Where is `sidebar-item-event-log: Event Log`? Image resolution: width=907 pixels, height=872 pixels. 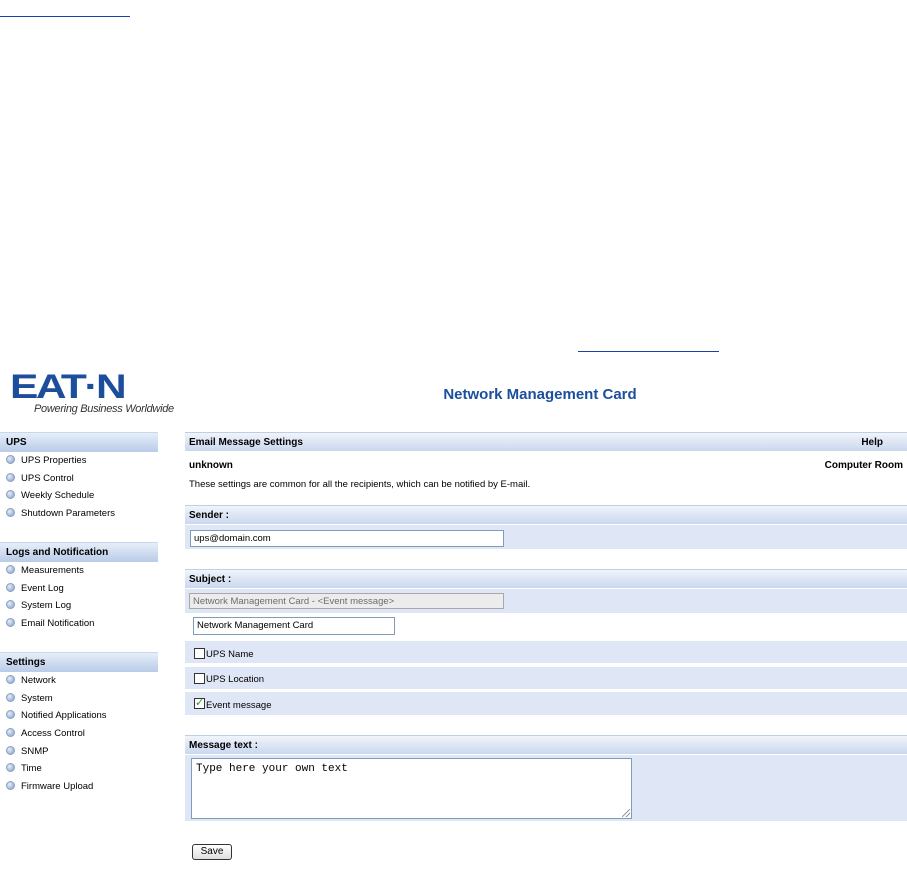
sidebar-item-event-log: Event Log is located at coordinates (79, 589).